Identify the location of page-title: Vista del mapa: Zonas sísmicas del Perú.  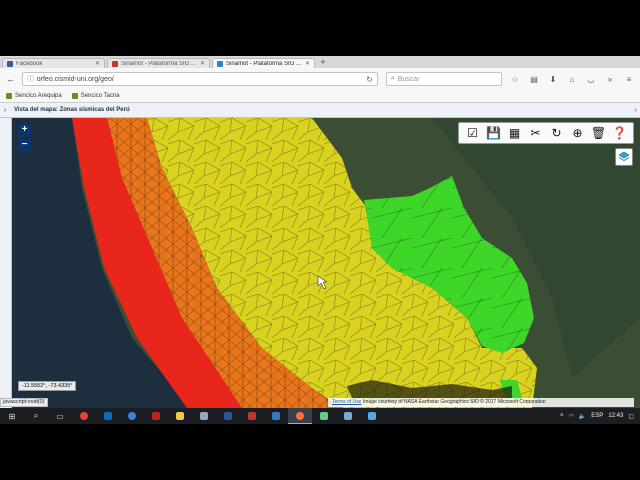
(72, 110).